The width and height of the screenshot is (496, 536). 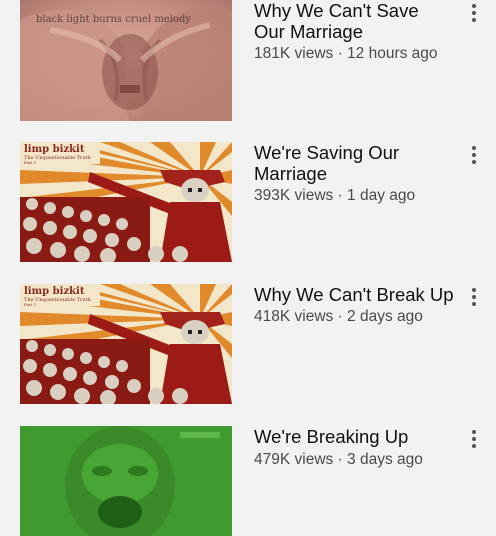 What do you see at coordinates (385, 459) in the screenshot?
I see `upload-age: 3 days ago` at bounding box center [385, 459].